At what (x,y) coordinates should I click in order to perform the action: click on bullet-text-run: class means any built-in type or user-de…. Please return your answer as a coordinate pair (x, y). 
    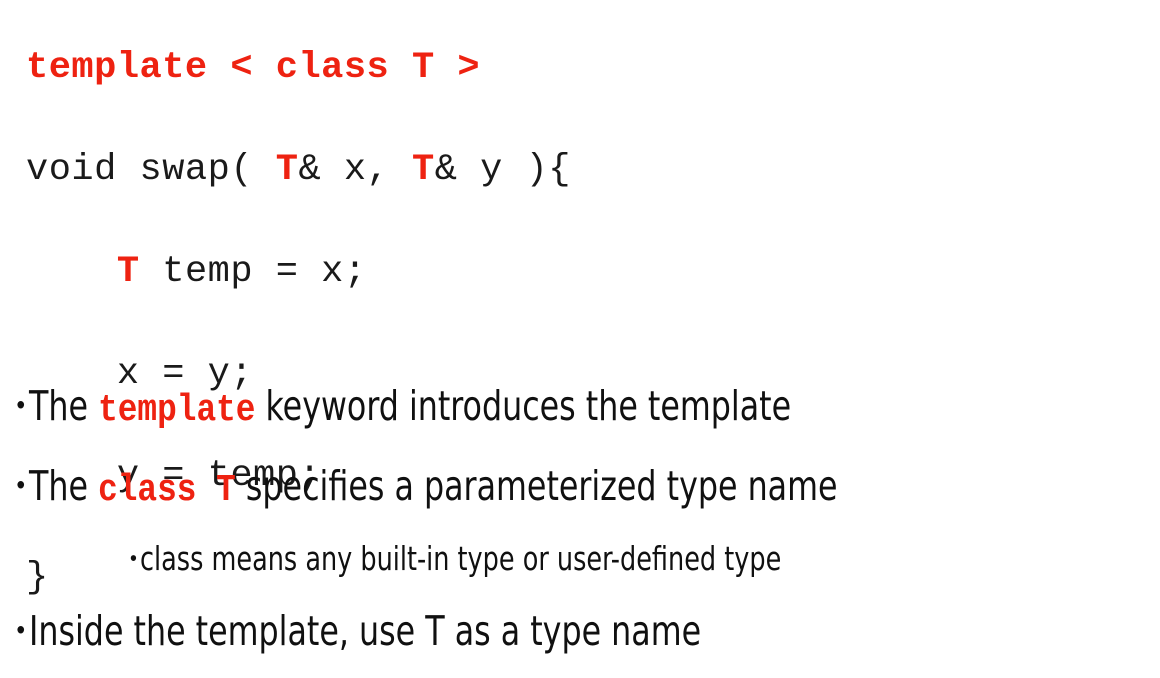
    Looking at the image, I should click on (460, 558).